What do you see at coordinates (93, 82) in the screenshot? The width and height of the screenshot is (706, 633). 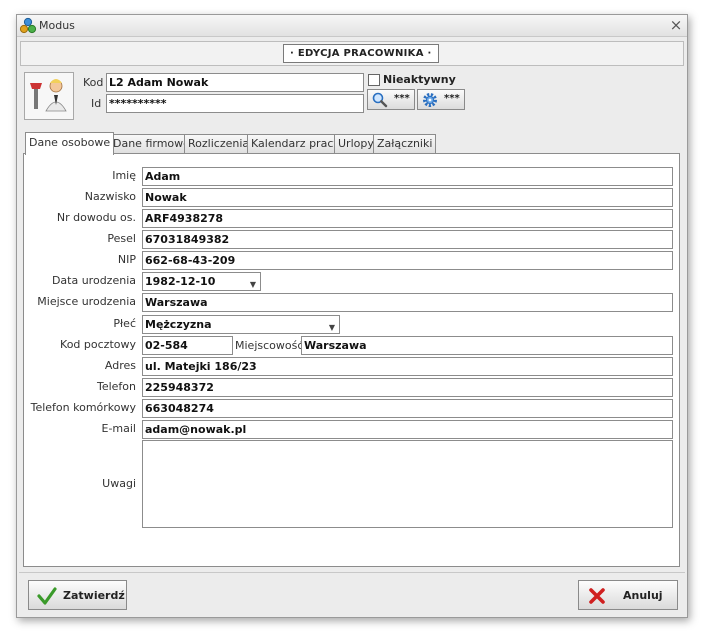 I see `kod-label: Kod` at bounding box center [93, 82].